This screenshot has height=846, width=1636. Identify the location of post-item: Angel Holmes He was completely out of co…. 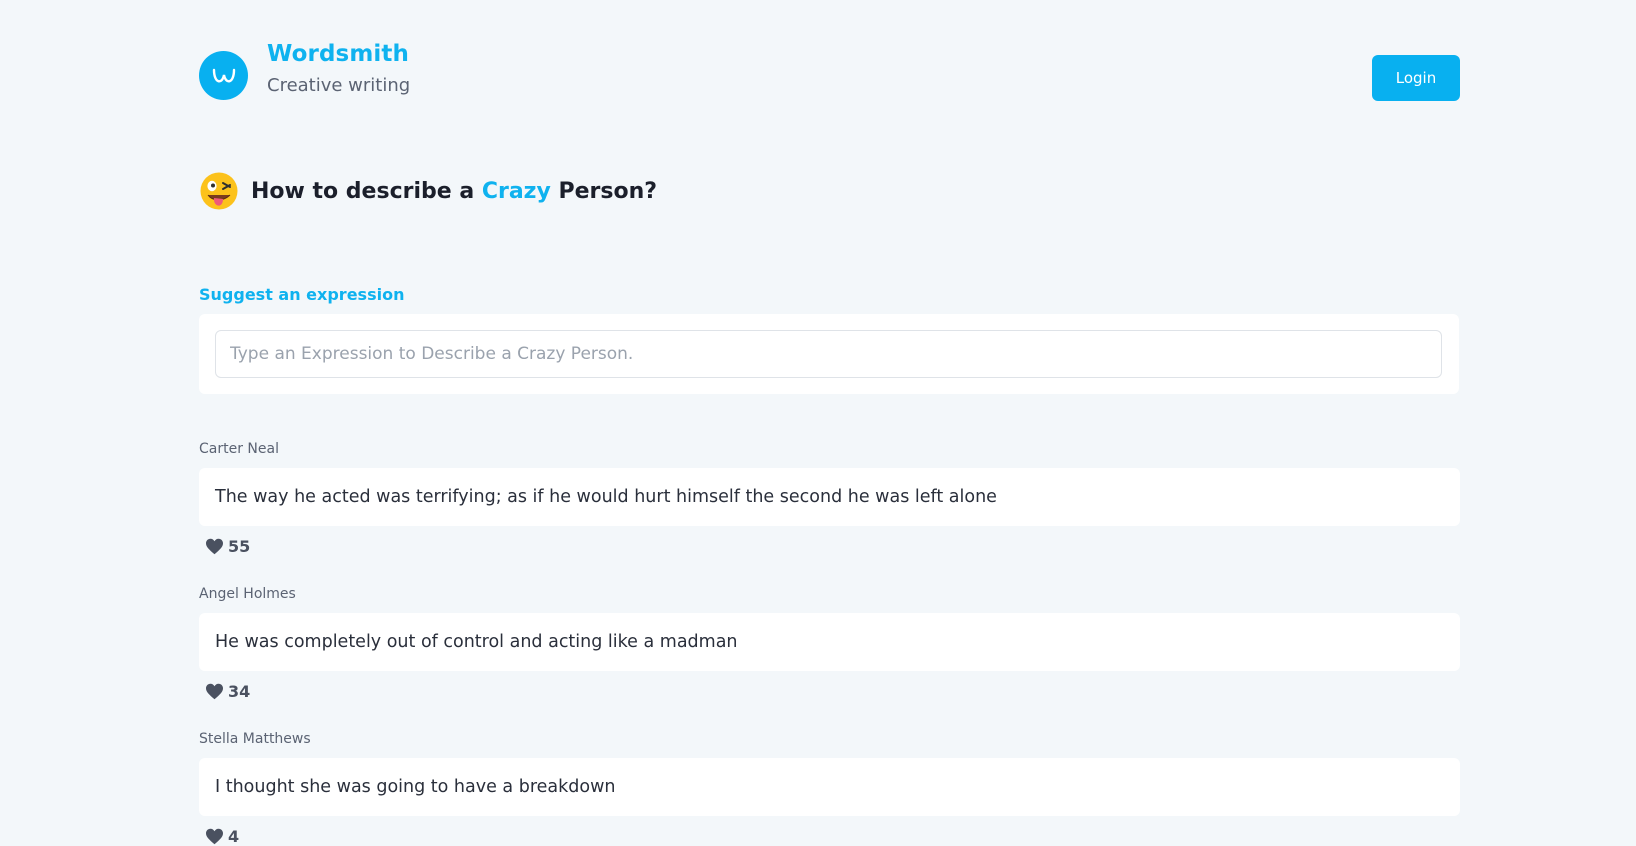
(829, 643).